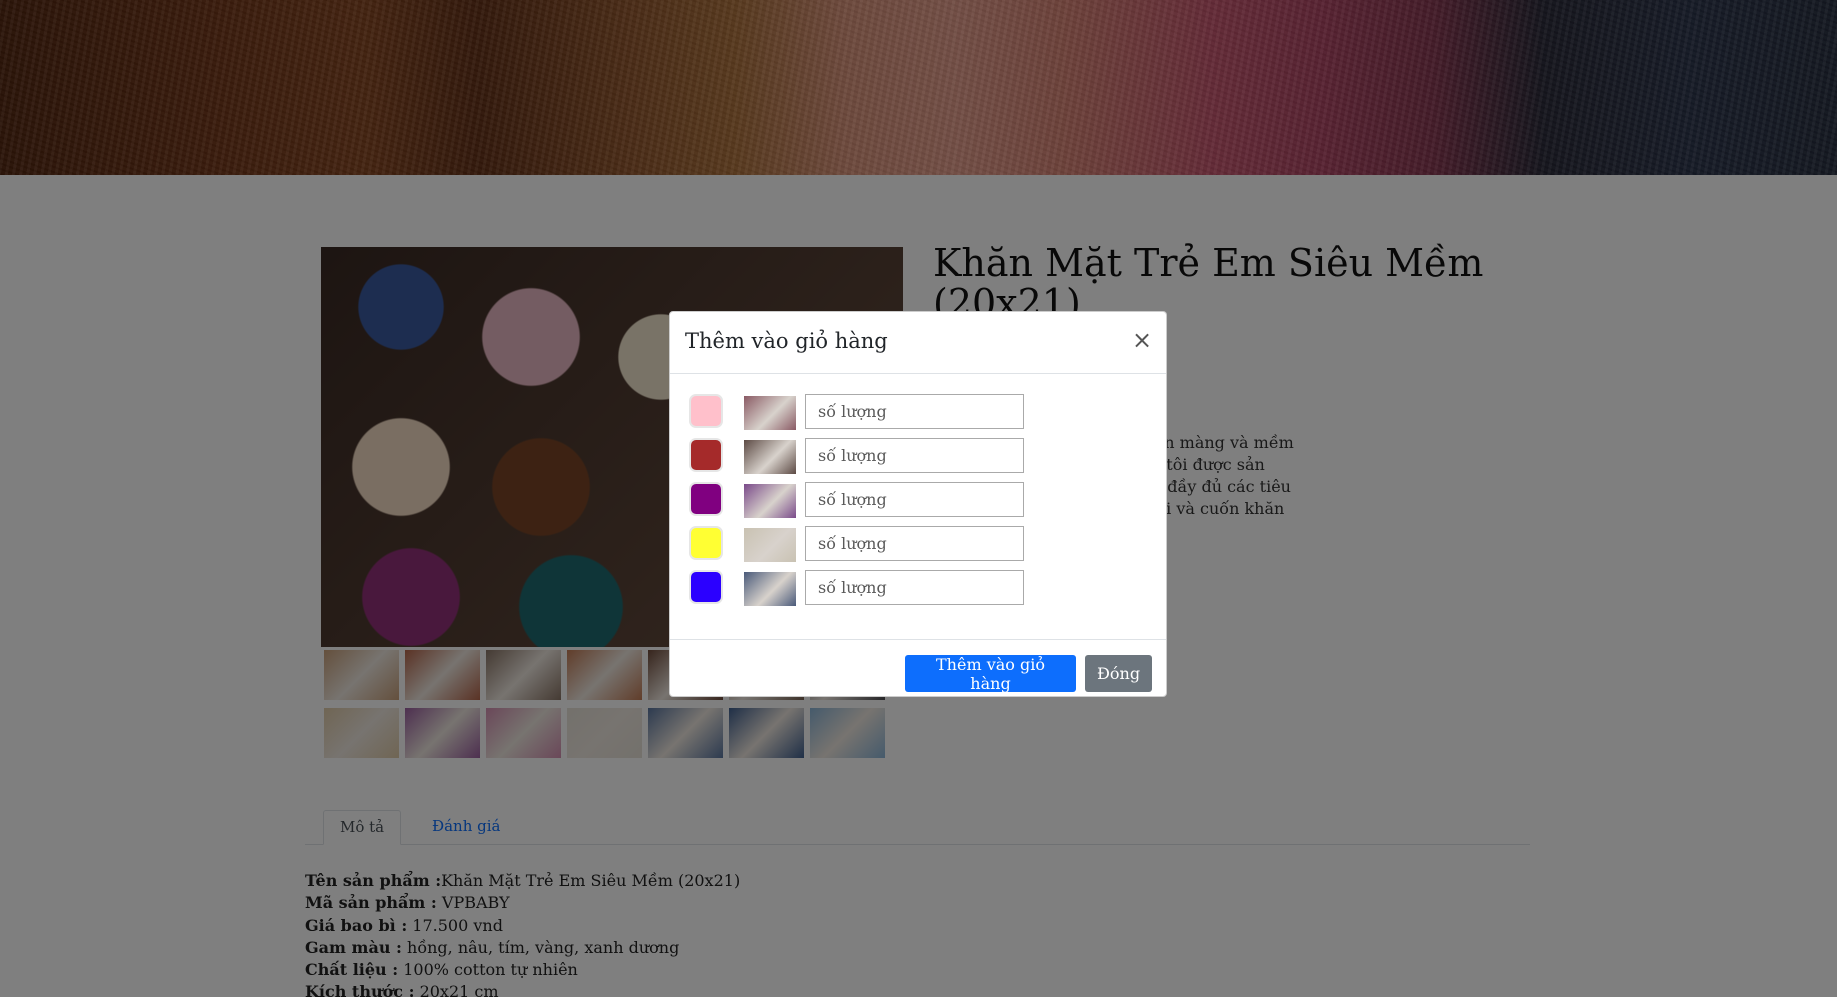  Describe the element at coordinates (1142, 340) in the screenshot. I see `close-icon: ×` at that location.